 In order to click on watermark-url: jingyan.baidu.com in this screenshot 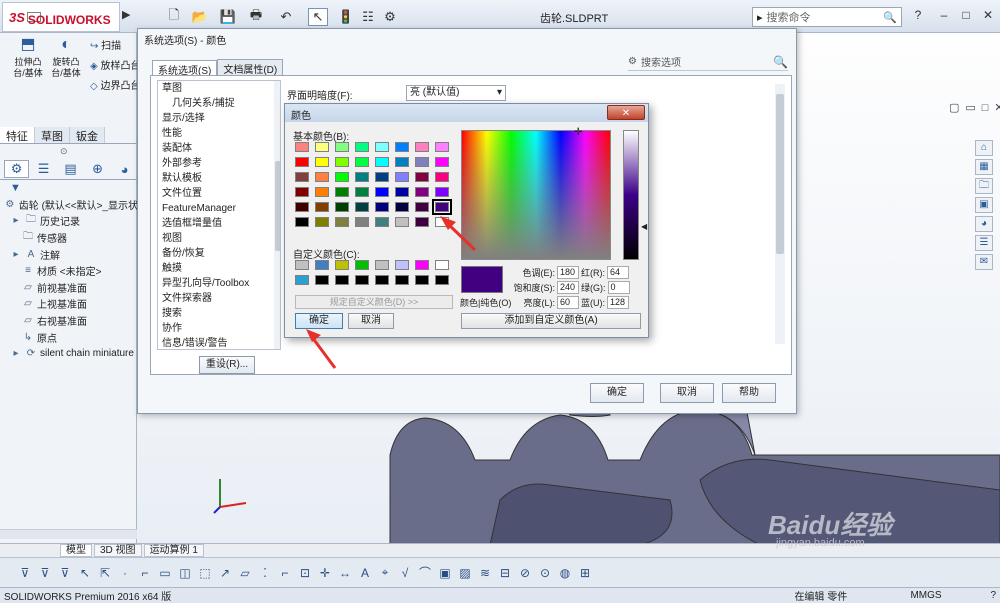, I will do `click(820, 543)`.